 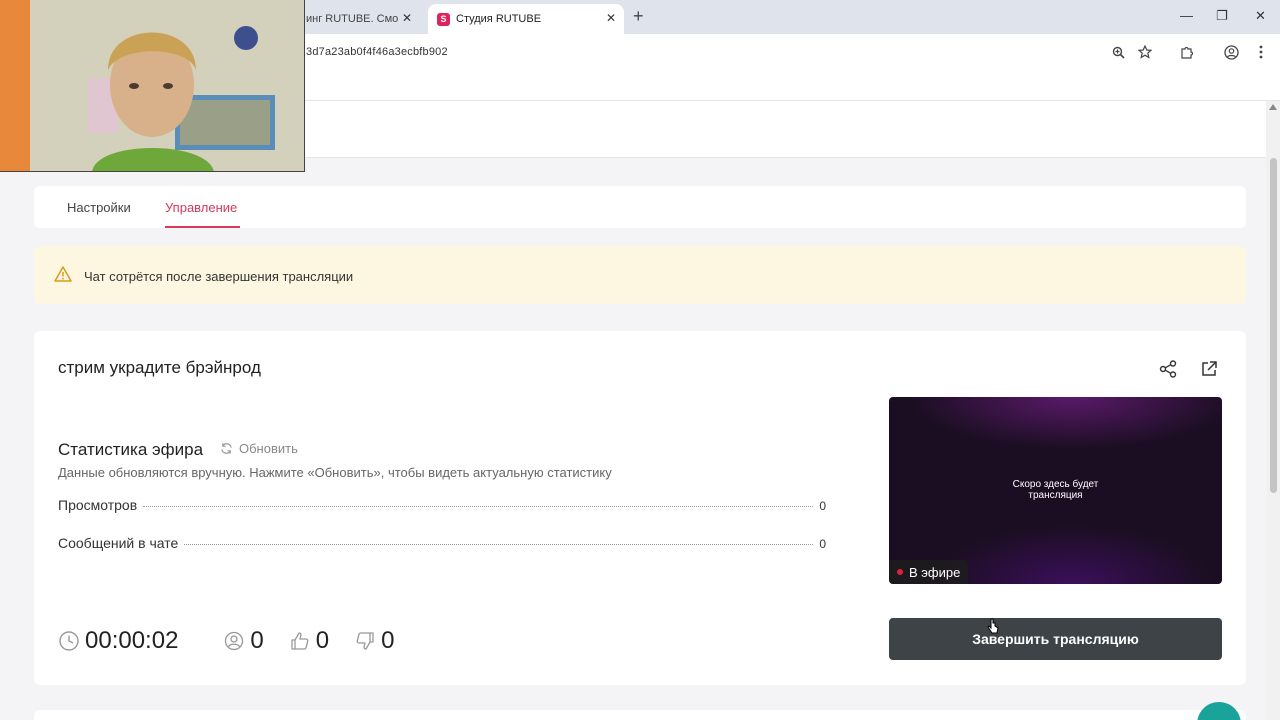 What do you see at coordinates (1273, 325) in the screenshot?
I see `scroll-thumb` at bounding box center [1273, 325].